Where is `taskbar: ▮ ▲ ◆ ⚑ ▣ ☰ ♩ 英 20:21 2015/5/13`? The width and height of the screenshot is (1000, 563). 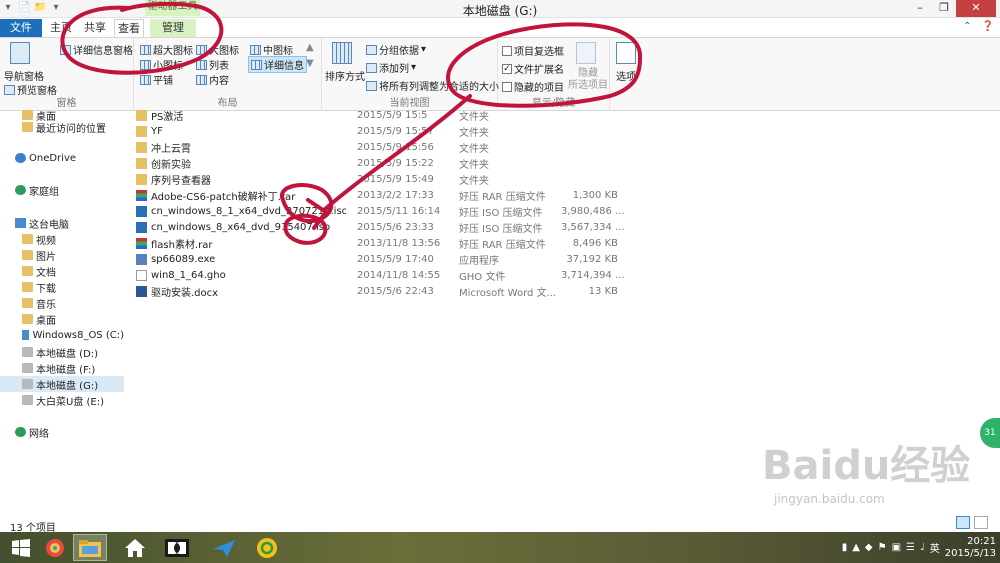 taskbar: ▮ ▲ ◆ ⚑ ▣ ☰ ♩ 英 20:21 2015/5/13 is located at coordinates (500, 547).